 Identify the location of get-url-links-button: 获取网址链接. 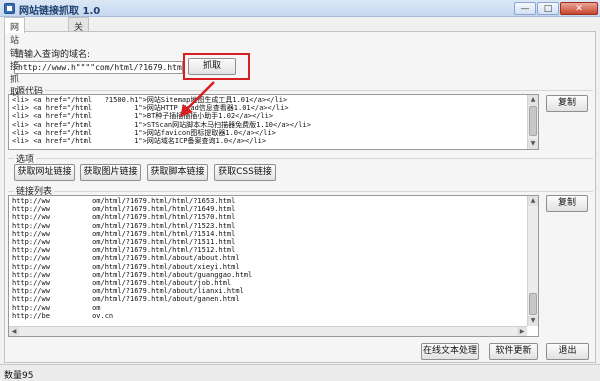
(44, 172).